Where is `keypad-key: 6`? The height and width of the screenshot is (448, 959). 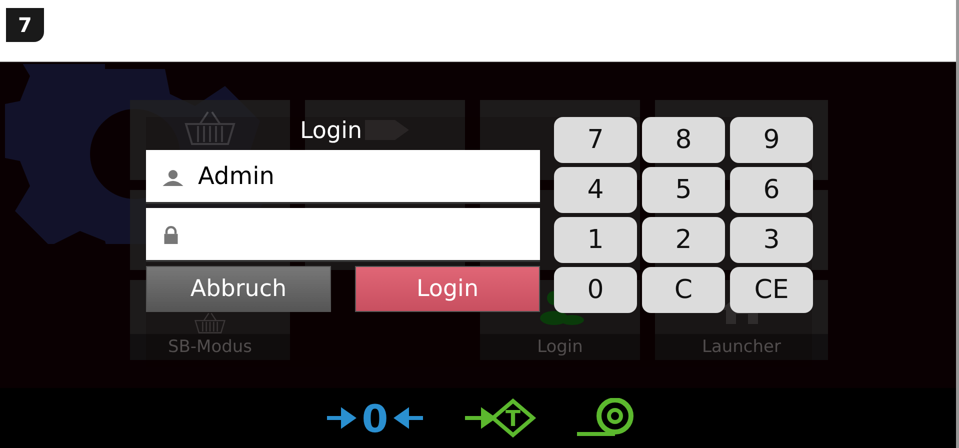
keypad-key: 6 is located at coordinates (771, 190).